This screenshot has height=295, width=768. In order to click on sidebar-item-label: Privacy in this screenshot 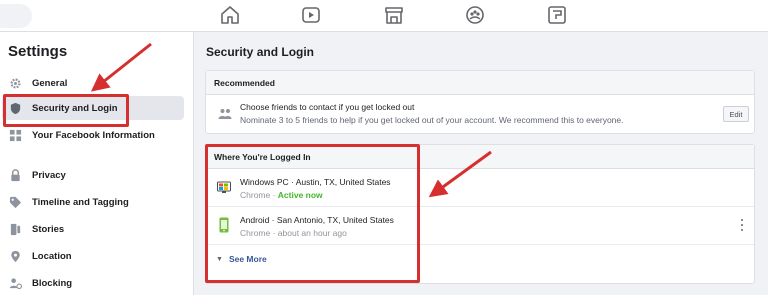, I will do `click(49, 175)`.